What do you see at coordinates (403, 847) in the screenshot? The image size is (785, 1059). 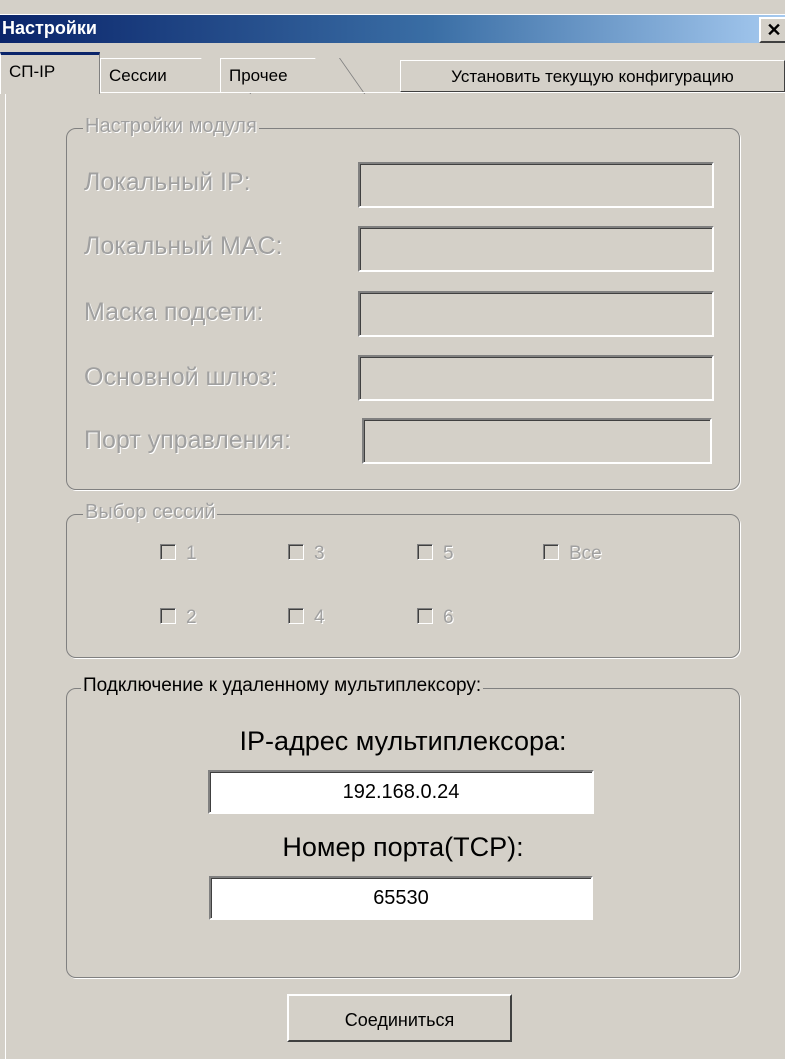 I see `port-number-label: Номер порта(TCP):` at bounding box center [403, 847].